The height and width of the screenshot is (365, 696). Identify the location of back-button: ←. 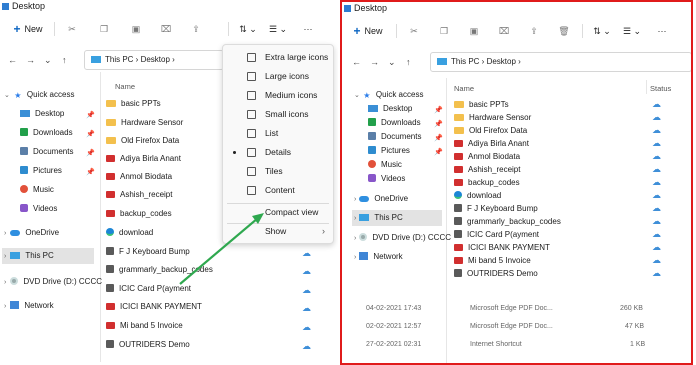
(356, 62).